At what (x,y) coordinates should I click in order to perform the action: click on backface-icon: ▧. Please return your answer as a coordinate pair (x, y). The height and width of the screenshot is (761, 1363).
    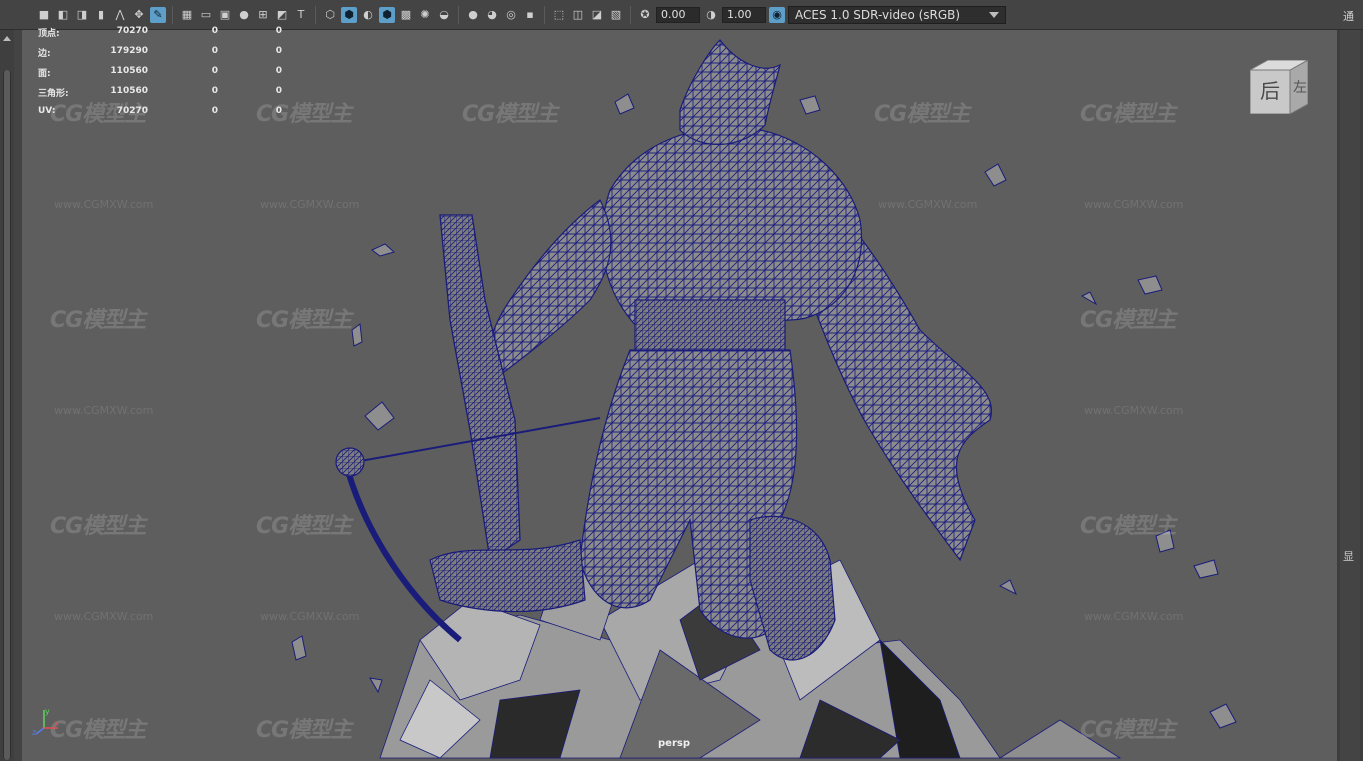
    Looking at the image, I should click on (616, 15).